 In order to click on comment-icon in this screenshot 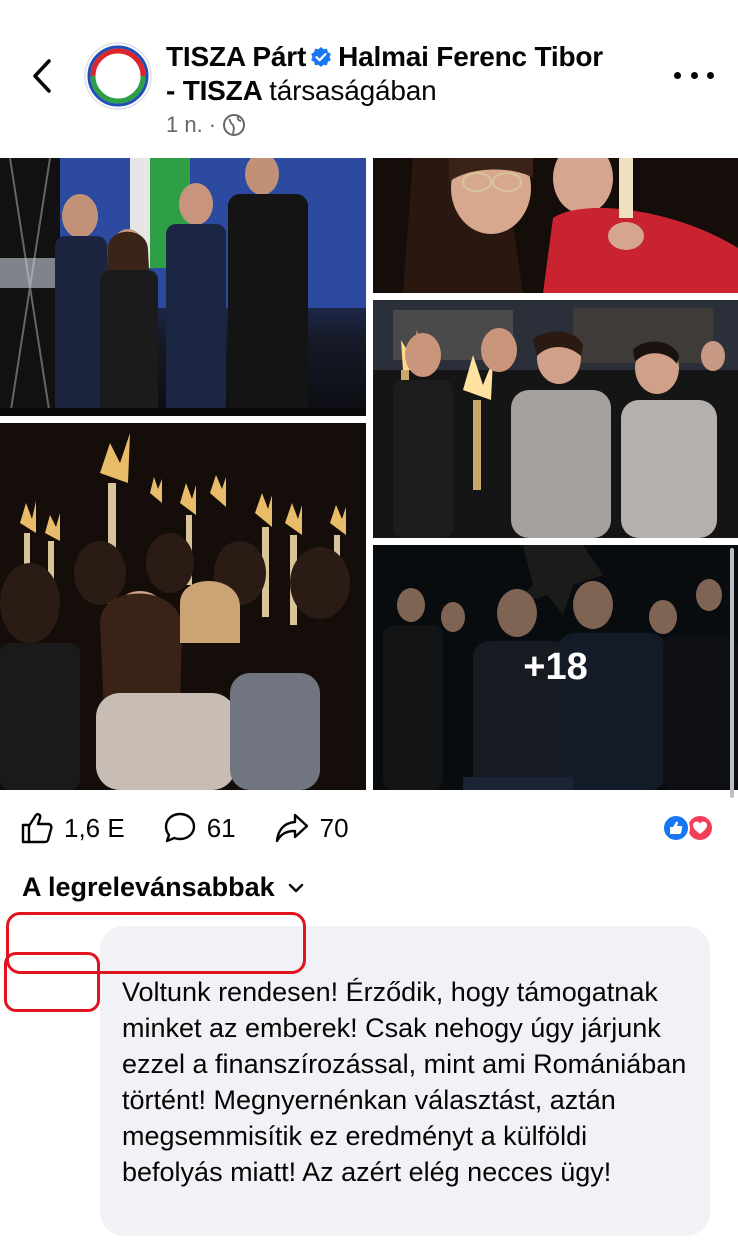, I will do `click(179, 827)`.